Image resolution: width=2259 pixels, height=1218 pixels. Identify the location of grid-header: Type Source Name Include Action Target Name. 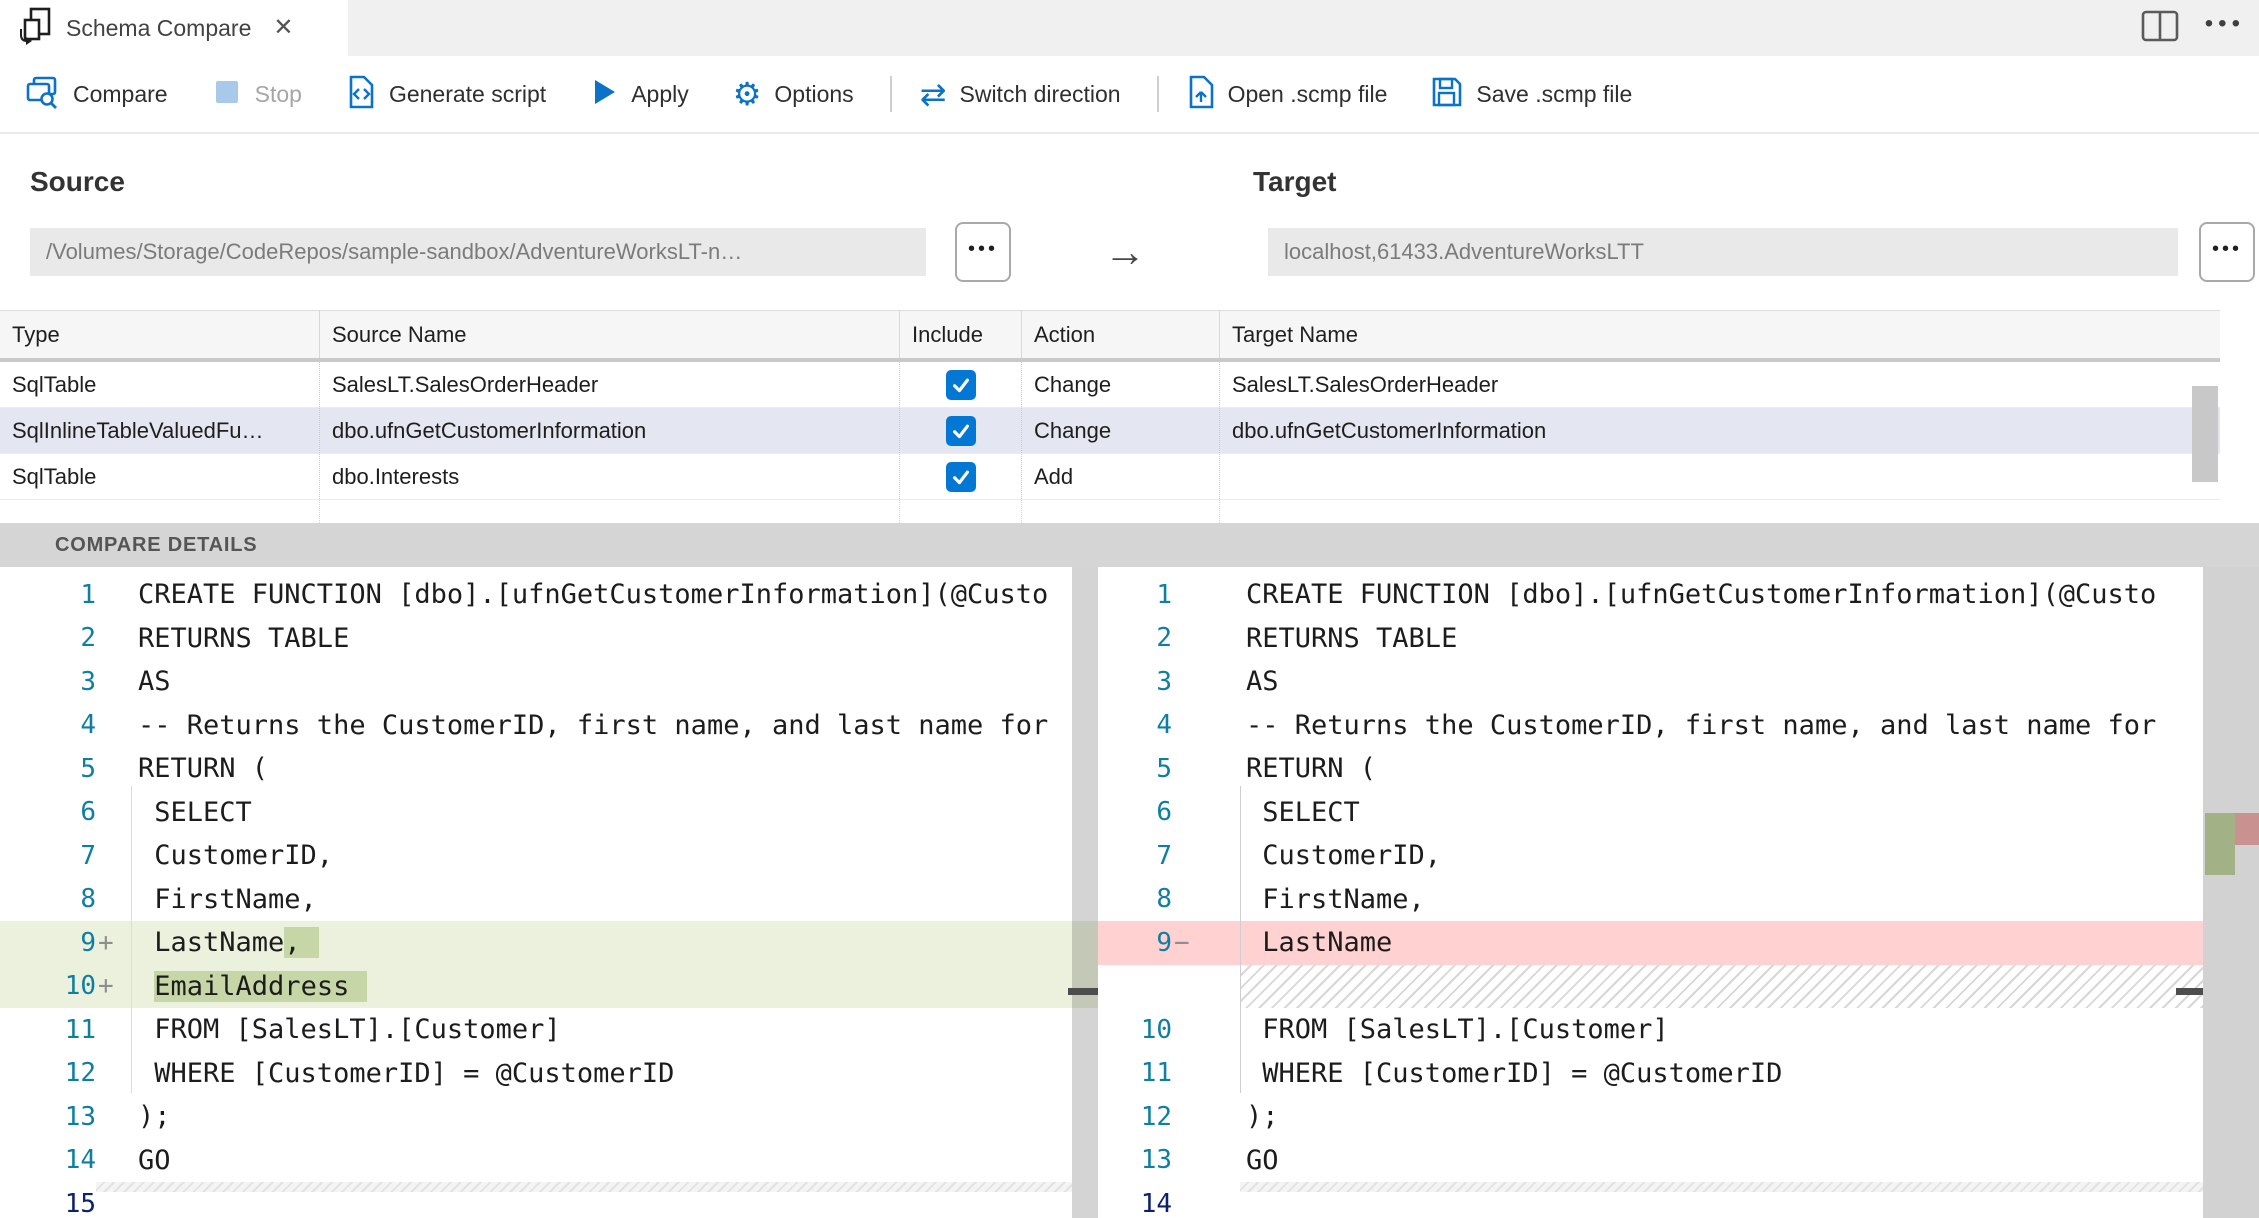
(1110, 334).